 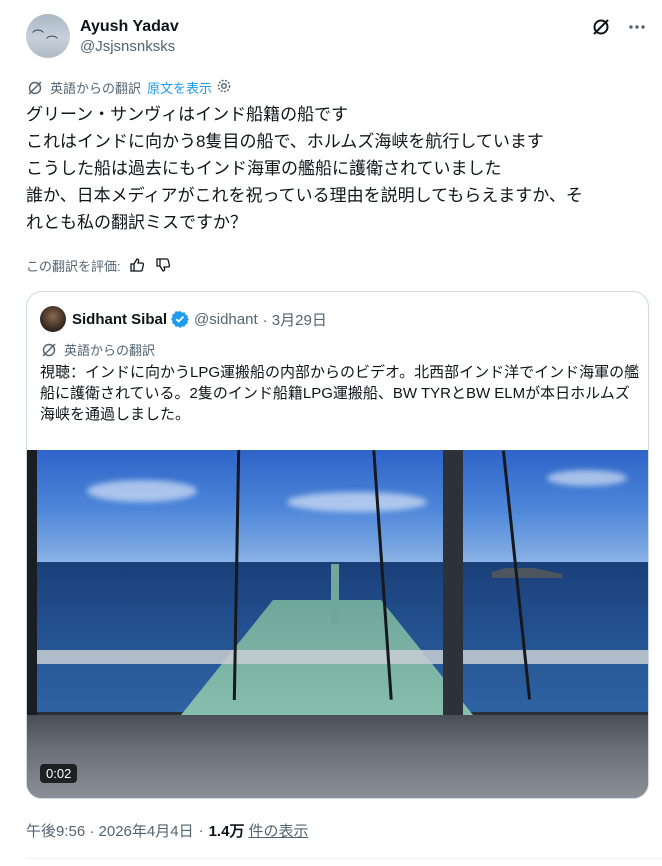 I want to click on bridge-rail, so click(x=337, y=657).